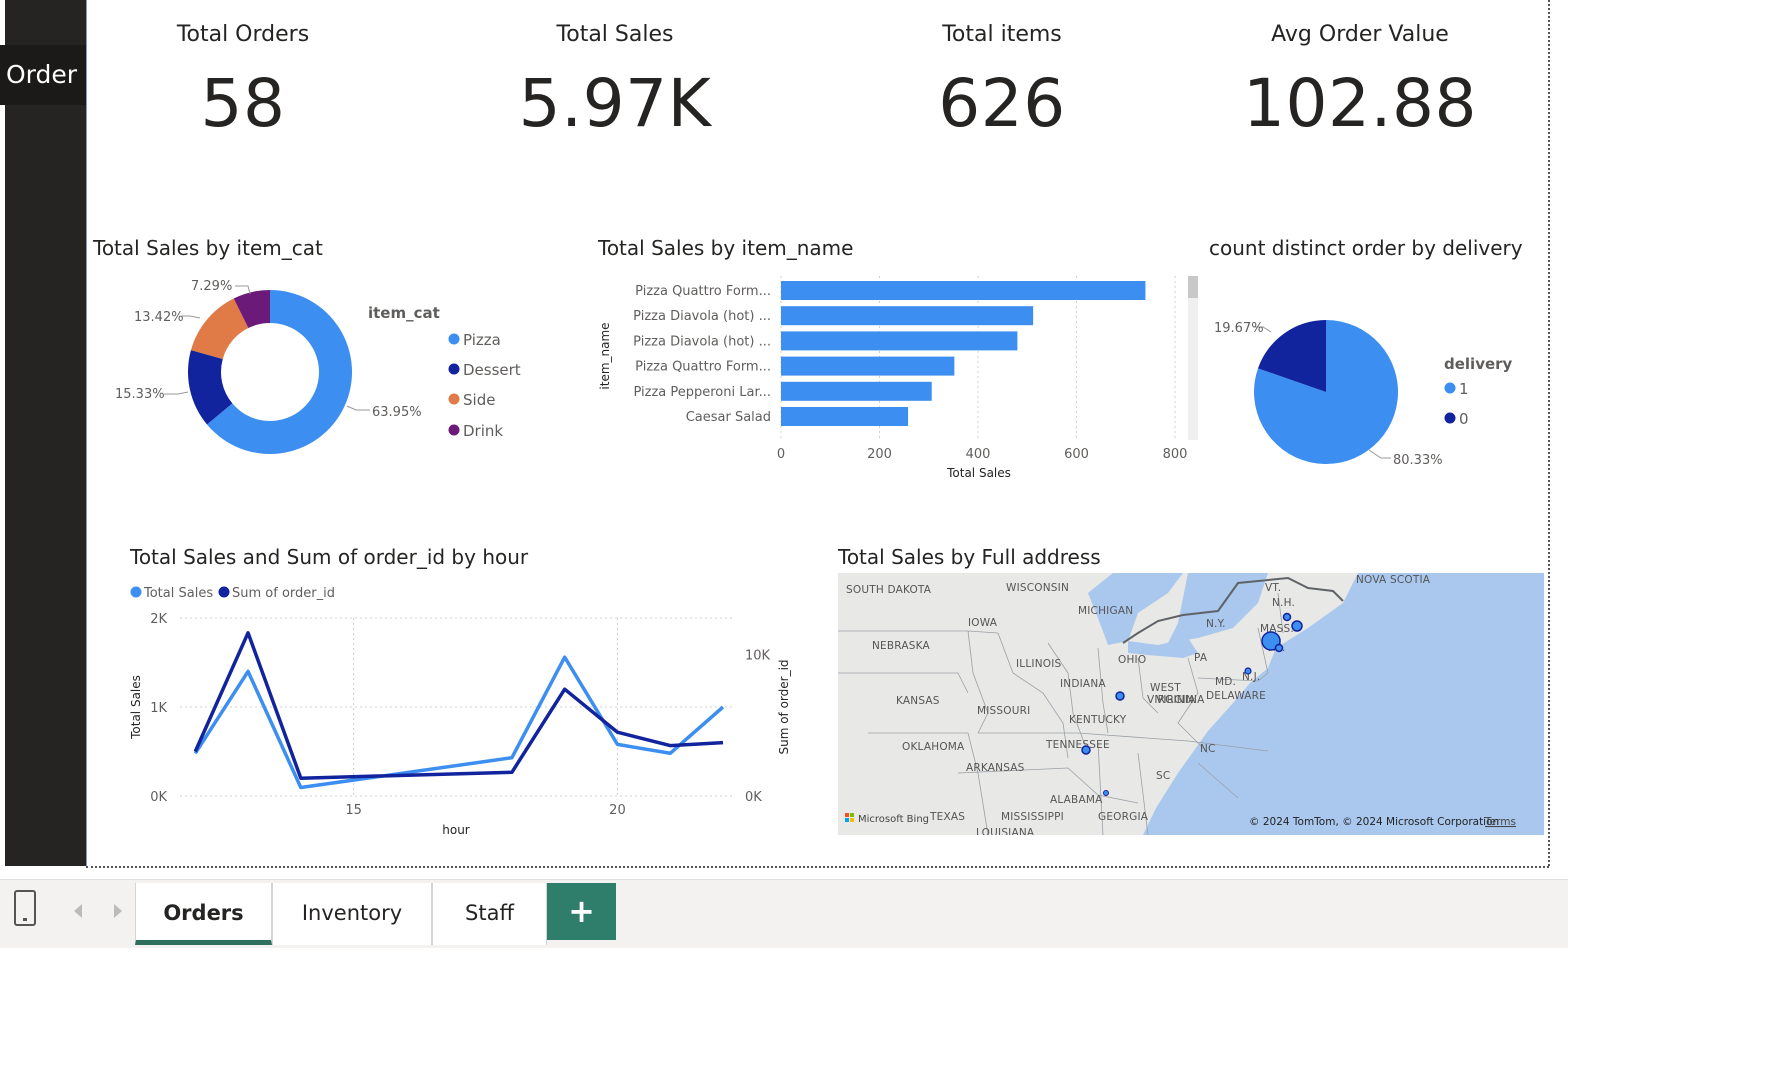 The width and height of the screenshot is (1780, 1076). Describe the element at coordinates (489, 914) in the screenshot. I see `tab-staff: Staff` at that location.